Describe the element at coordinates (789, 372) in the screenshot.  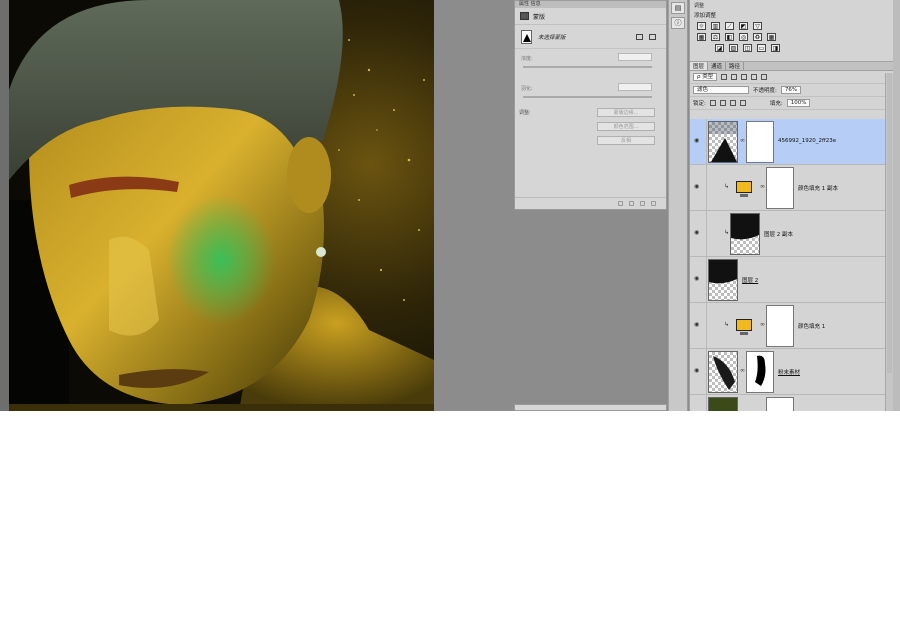
I see `layer-row: ◉ ∞ 粉末素材` at that location.